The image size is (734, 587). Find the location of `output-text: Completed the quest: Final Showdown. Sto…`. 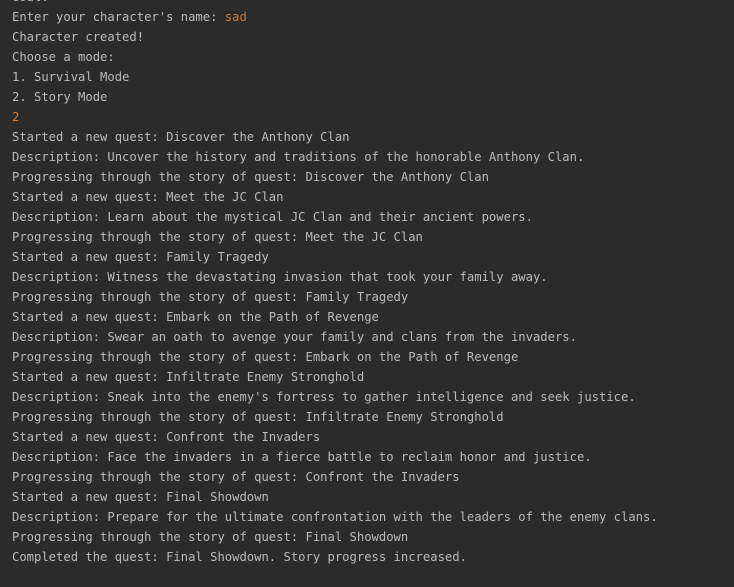

output-text: Completed the quest: Final Showdown. Sto… is located at coordinates (239, 557).